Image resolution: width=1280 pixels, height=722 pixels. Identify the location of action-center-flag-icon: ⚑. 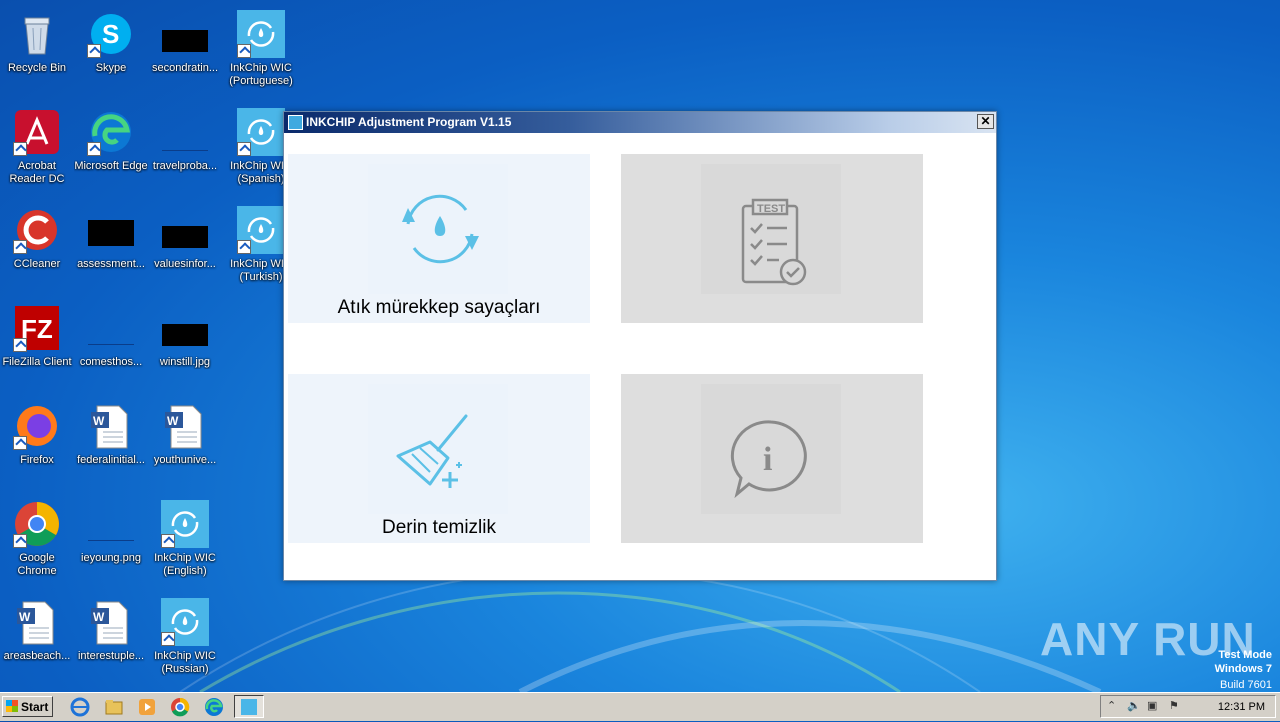
(1174, 706).